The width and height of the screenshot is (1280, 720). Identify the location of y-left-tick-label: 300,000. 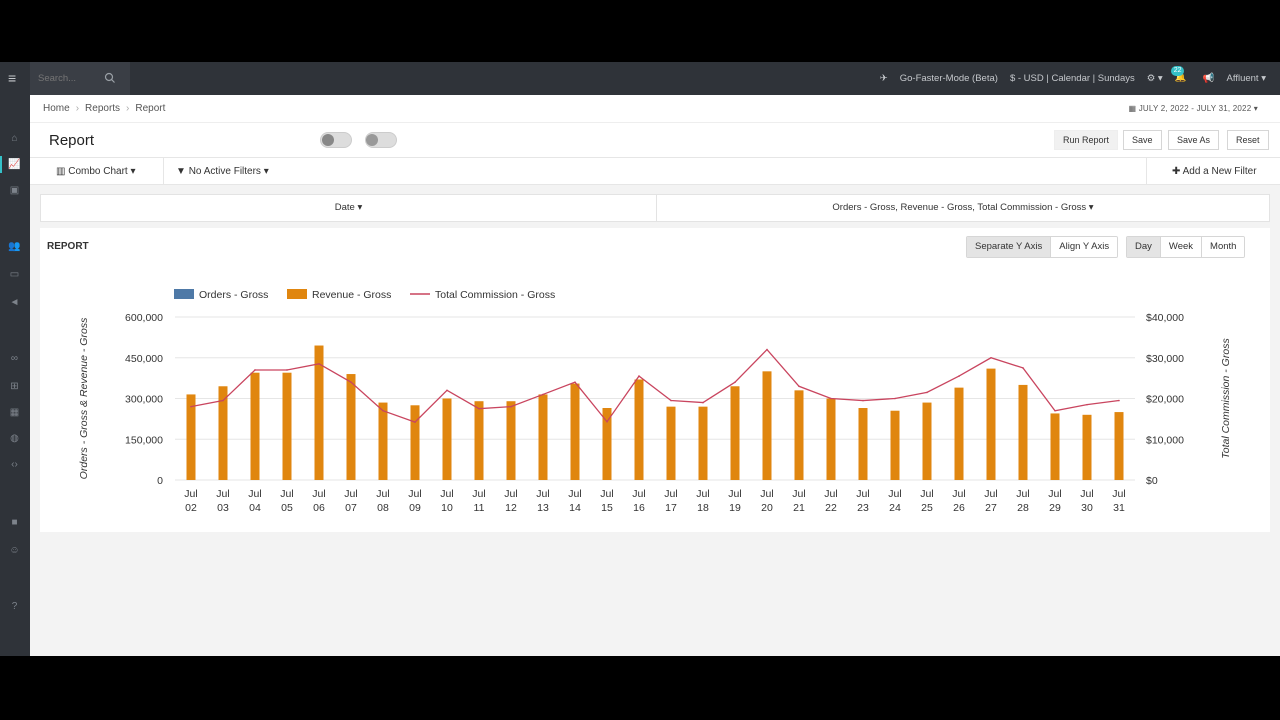
(144, 400).